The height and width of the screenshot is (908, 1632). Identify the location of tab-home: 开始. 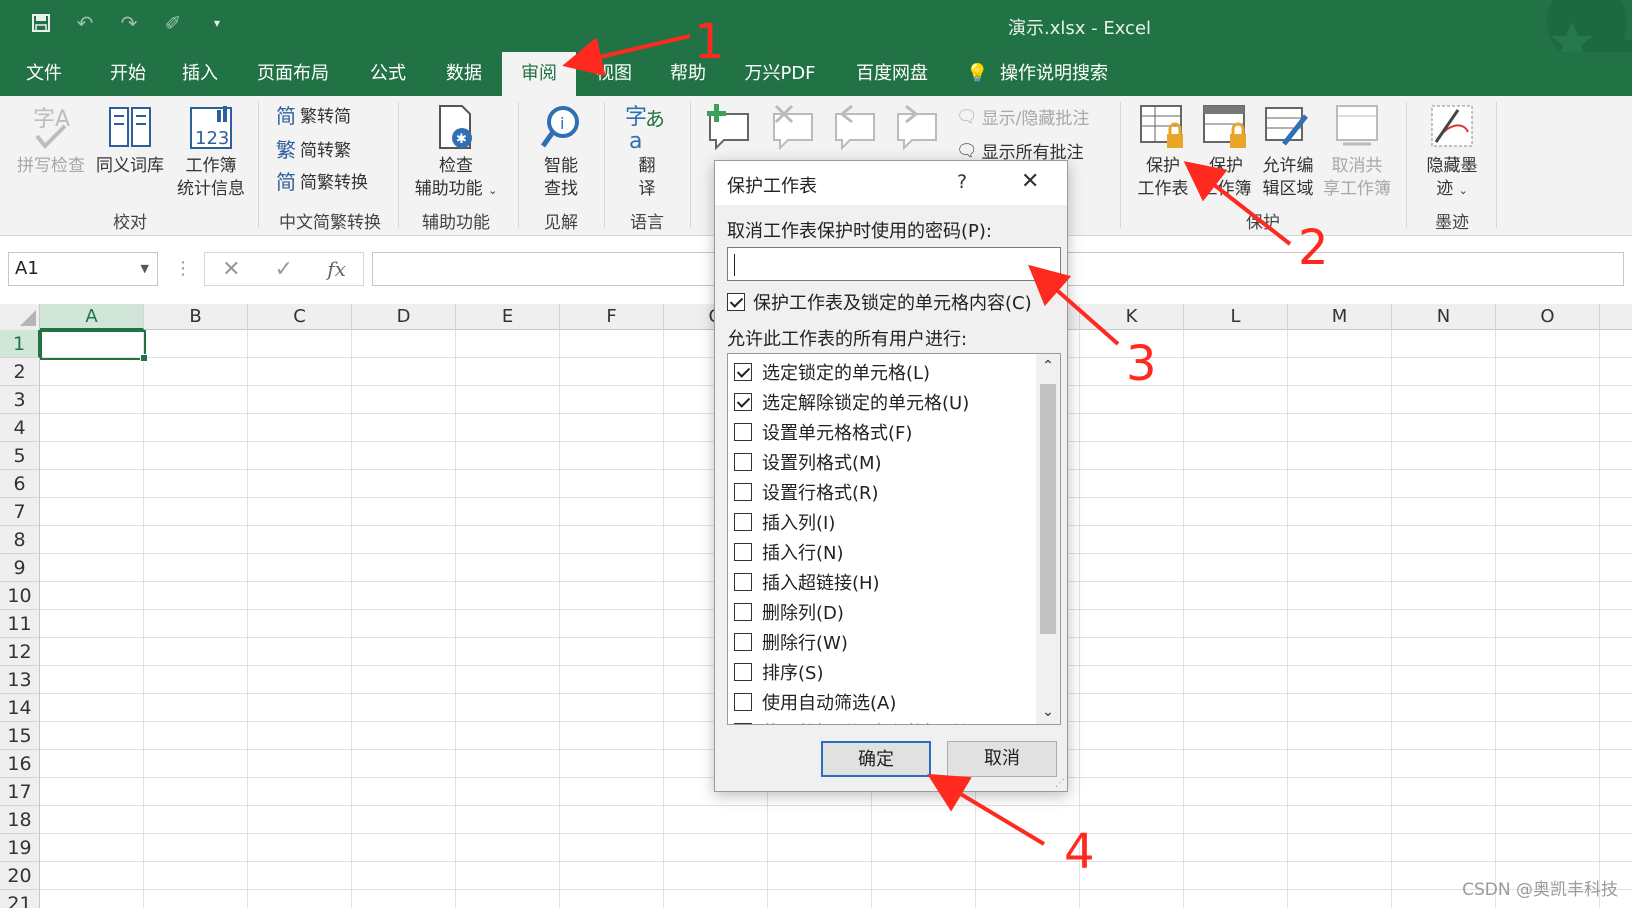
(128, 74).